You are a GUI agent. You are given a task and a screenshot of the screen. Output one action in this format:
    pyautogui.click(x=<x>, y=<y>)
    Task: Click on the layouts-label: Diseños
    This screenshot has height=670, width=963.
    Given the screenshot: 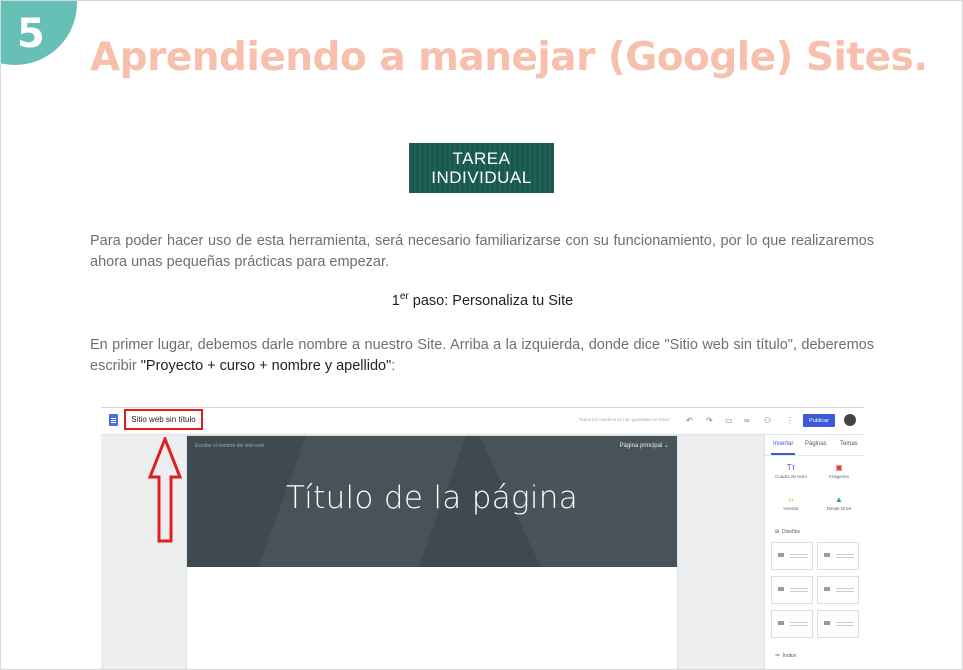 What is the action you would take?
    pyautogui.click(x=791, y=532)
    